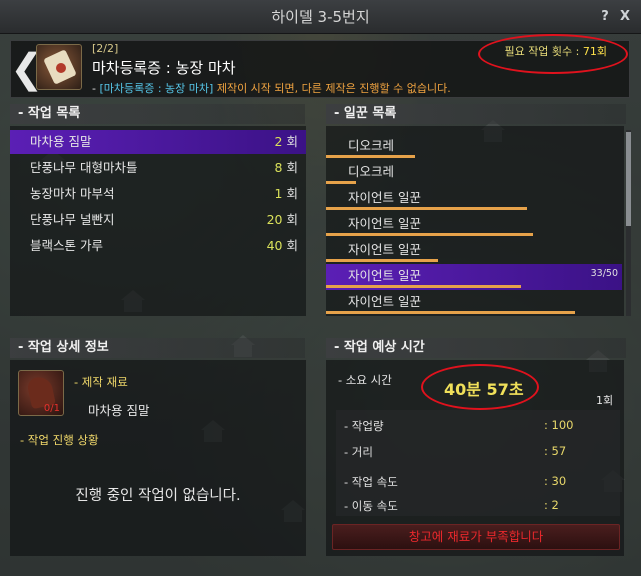 The height and width of the screenshot is (576, 641). Describe the element at coordinates (51, 408) in the screenshot. I see `material-count: 0/1` at that location.